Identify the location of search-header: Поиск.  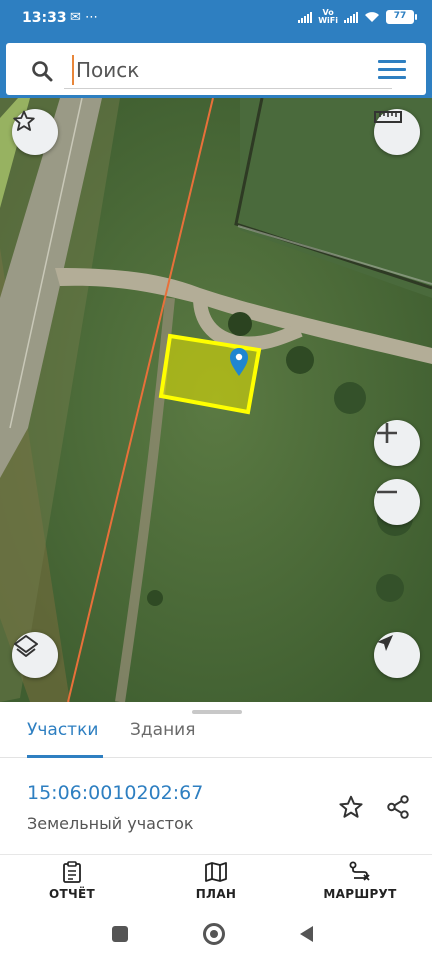
(216, 68).